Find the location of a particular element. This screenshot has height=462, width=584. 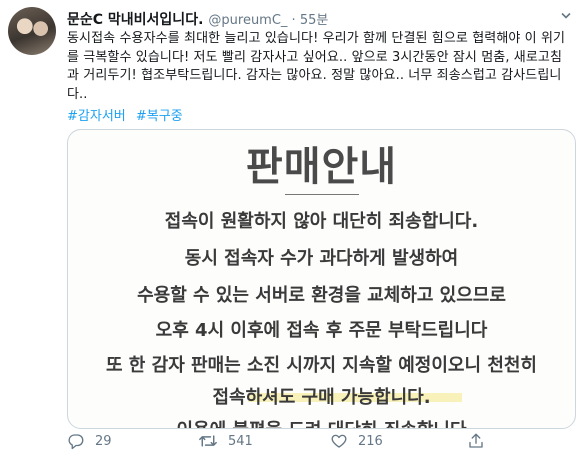

notice-line: 접속하셔도 구매 가능합니다. is located at coordinates (321, 397).